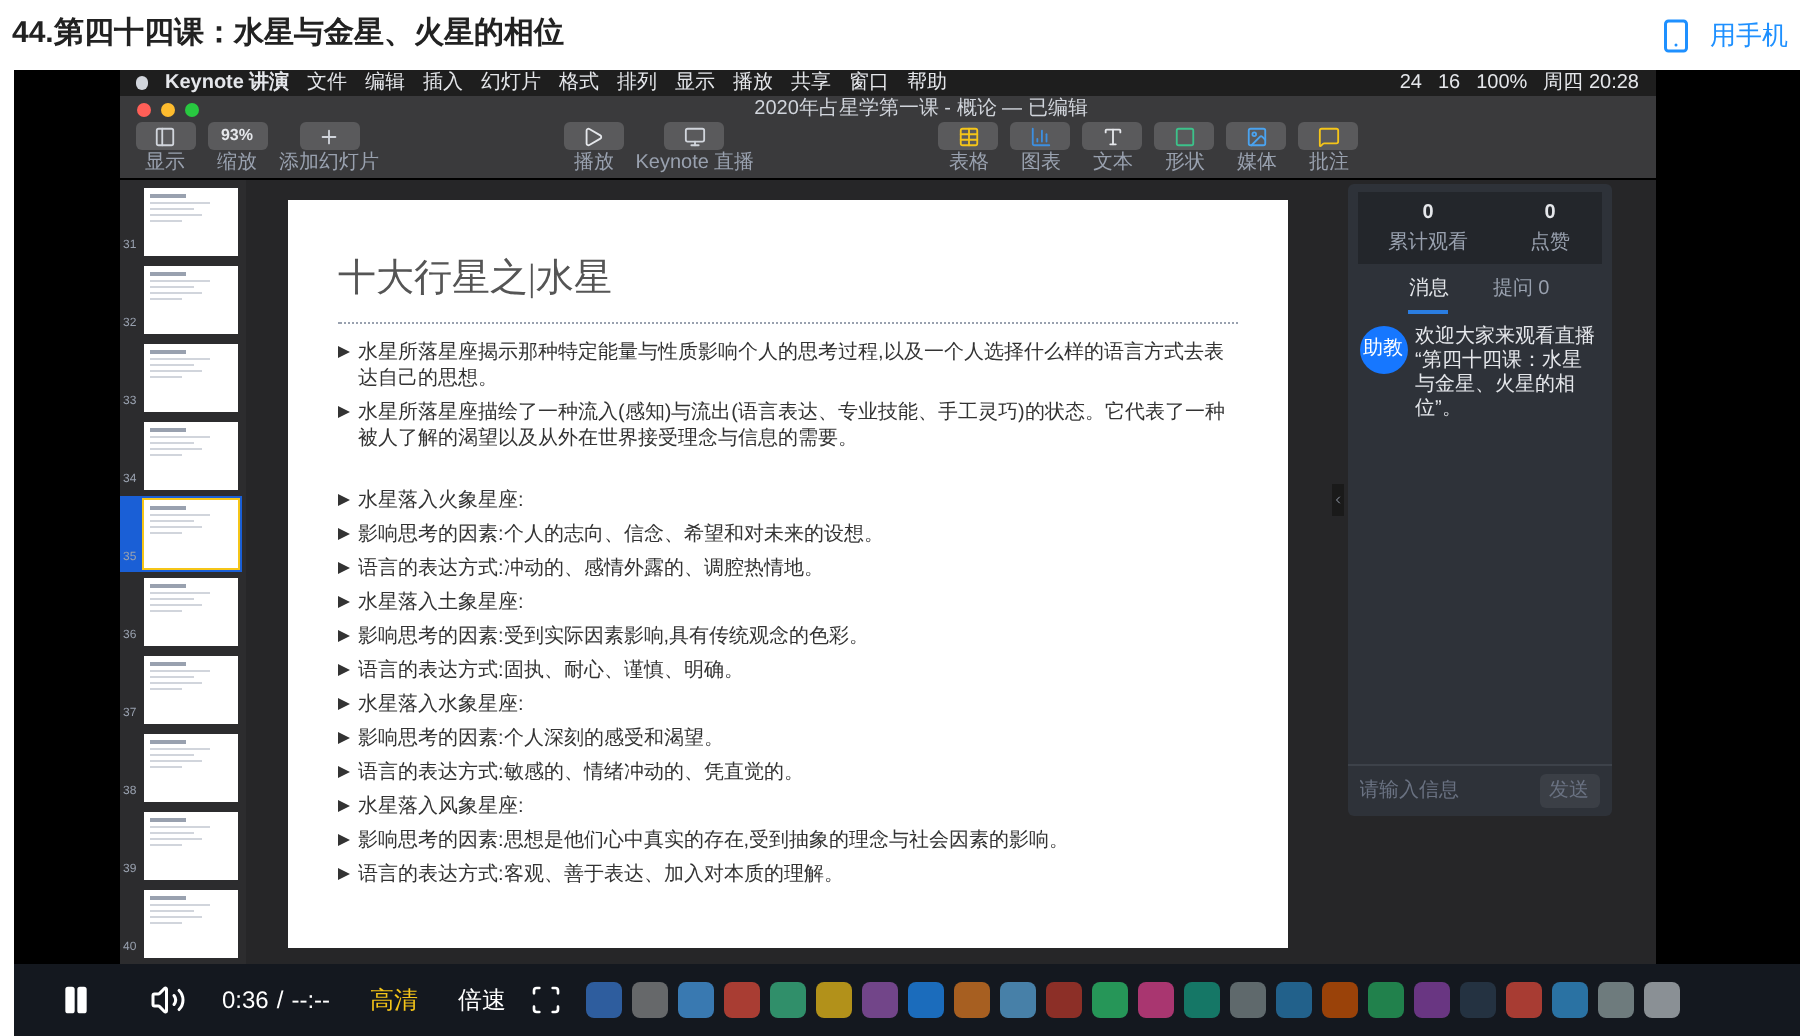 The image size is (1800, 1036). I want to click on chat-tab: 消息, so click(1428, 294).